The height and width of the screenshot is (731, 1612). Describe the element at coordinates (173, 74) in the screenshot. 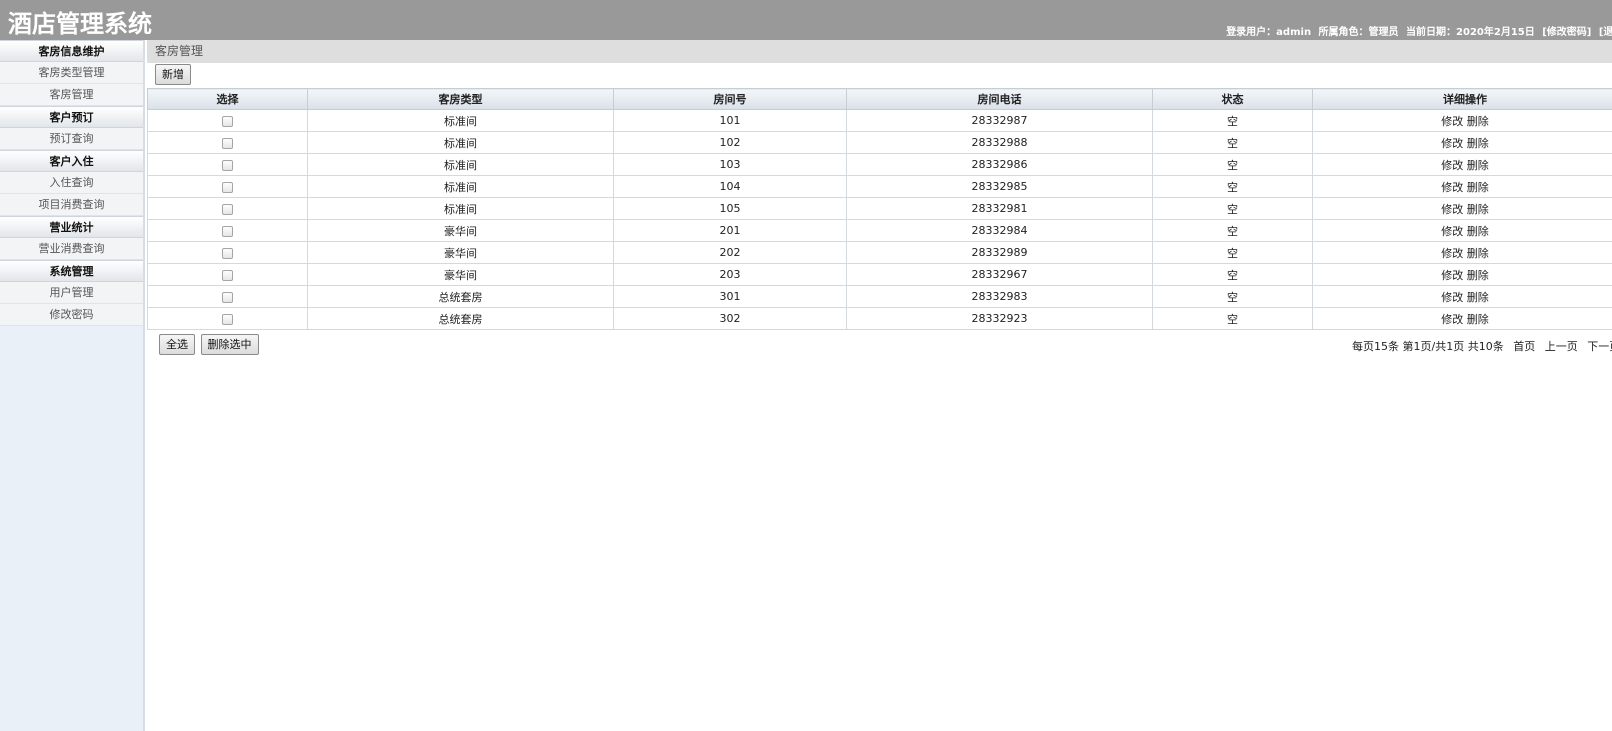

I see `add-button: 新增` at that location.